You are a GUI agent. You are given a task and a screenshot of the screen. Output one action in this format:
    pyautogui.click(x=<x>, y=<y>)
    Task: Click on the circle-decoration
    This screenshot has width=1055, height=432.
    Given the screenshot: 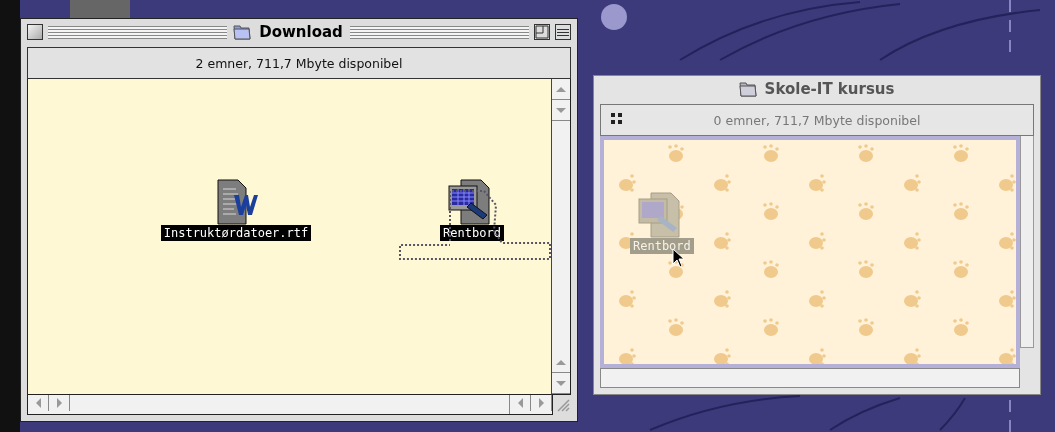 What is the action you would take?
    pyautogui.click(x=614, y=17)
    